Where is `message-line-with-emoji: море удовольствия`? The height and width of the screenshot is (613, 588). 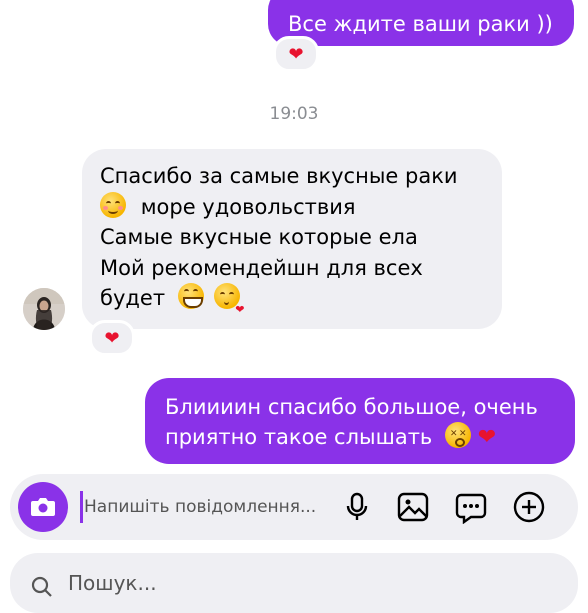
message-line-with-emoji: море удовольствия is located at coordinates (296, 207).